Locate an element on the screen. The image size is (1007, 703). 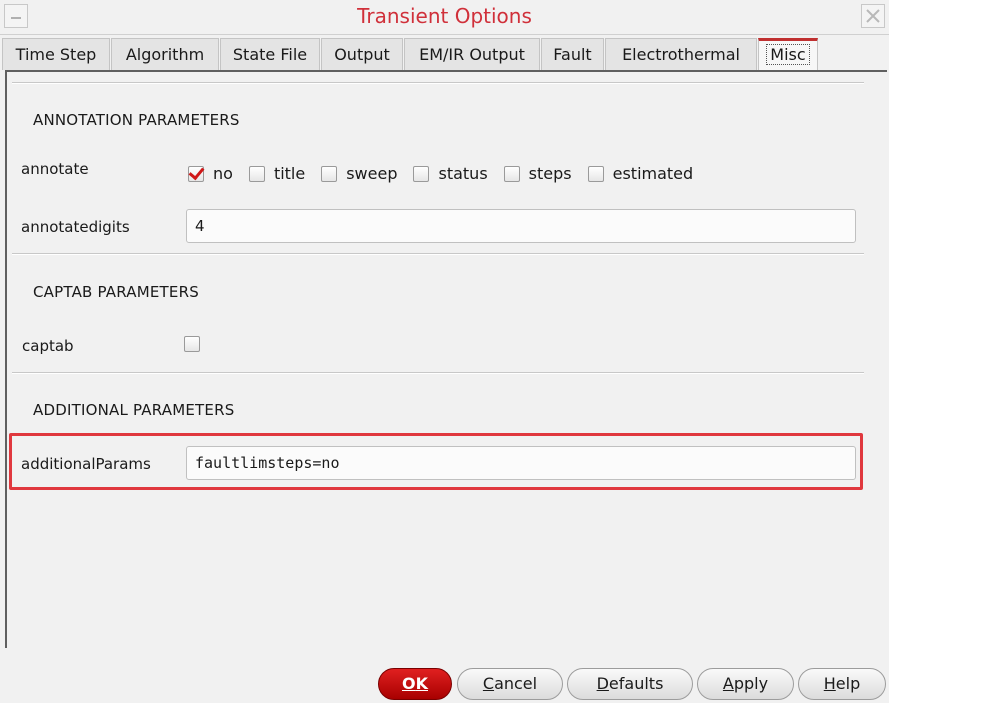
annotate-no-checkbox is located at coordinates (196, 173).